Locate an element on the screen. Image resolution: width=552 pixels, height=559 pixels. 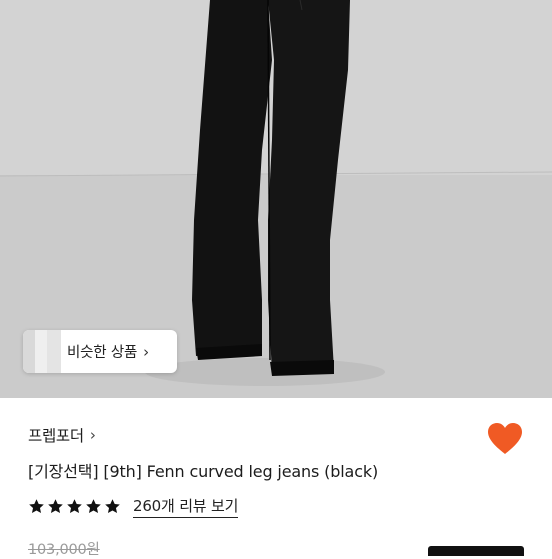
seller-link: 프렙포더 › is located at coordinates (62, 435).